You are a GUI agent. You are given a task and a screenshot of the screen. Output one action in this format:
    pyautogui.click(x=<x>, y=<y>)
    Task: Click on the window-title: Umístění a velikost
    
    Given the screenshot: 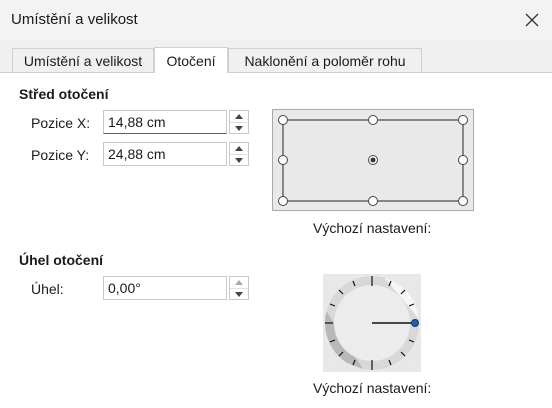 What is the action you would take?
    pyautogui.click(x=74, y=19)
    